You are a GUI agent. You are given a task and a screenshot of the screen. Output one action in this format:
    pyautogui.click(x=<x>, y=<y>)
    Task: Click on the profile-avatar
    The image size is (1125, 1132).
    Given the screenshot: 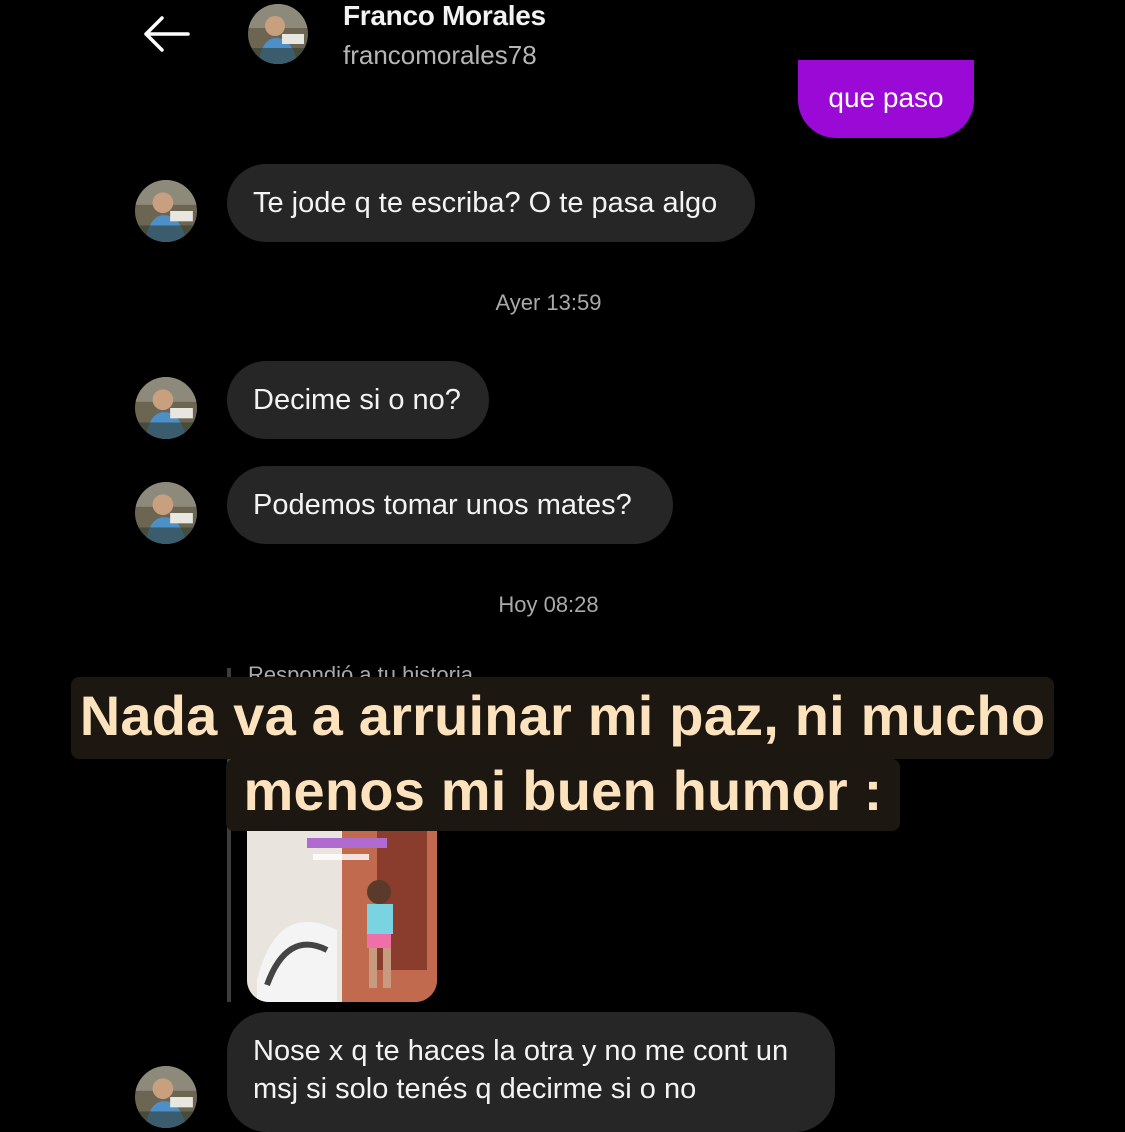 What is the action you would take?
    pyautogui.click(x=278, y=34)
    